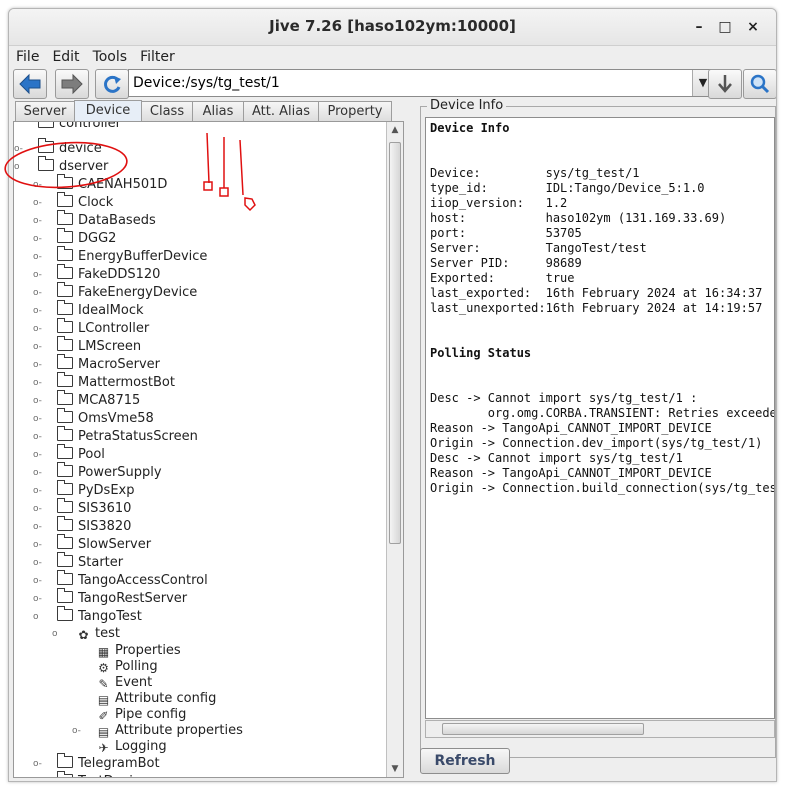  Describe the element at coordinates (87, 616) in the screenshot. I see `tree-node-server: o TangoTest` at that location.